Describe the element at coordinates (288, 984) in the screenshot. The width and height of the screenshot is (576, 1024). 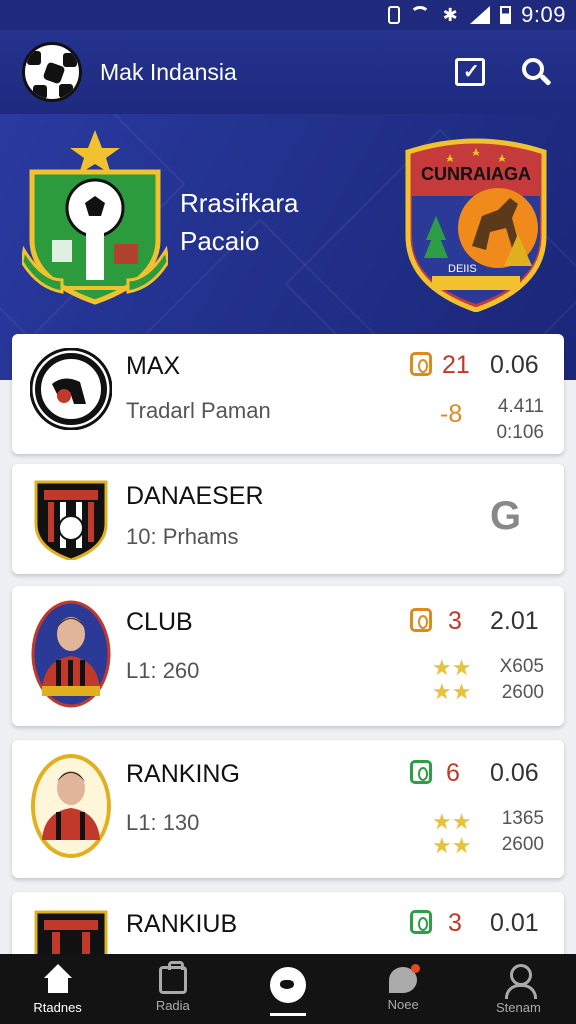
I see `ball-icon` at that location.